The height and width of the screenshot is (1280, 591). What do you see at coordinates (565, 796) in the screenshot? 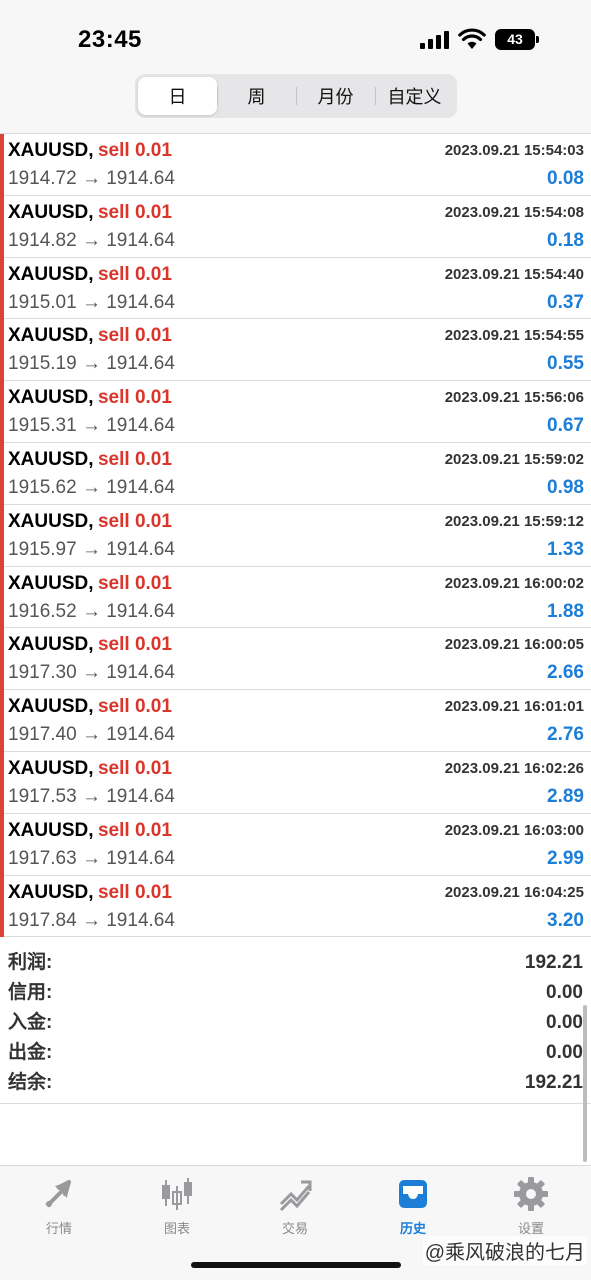
I see `trade-profit: 2.89` at bounding box center [565, 796].